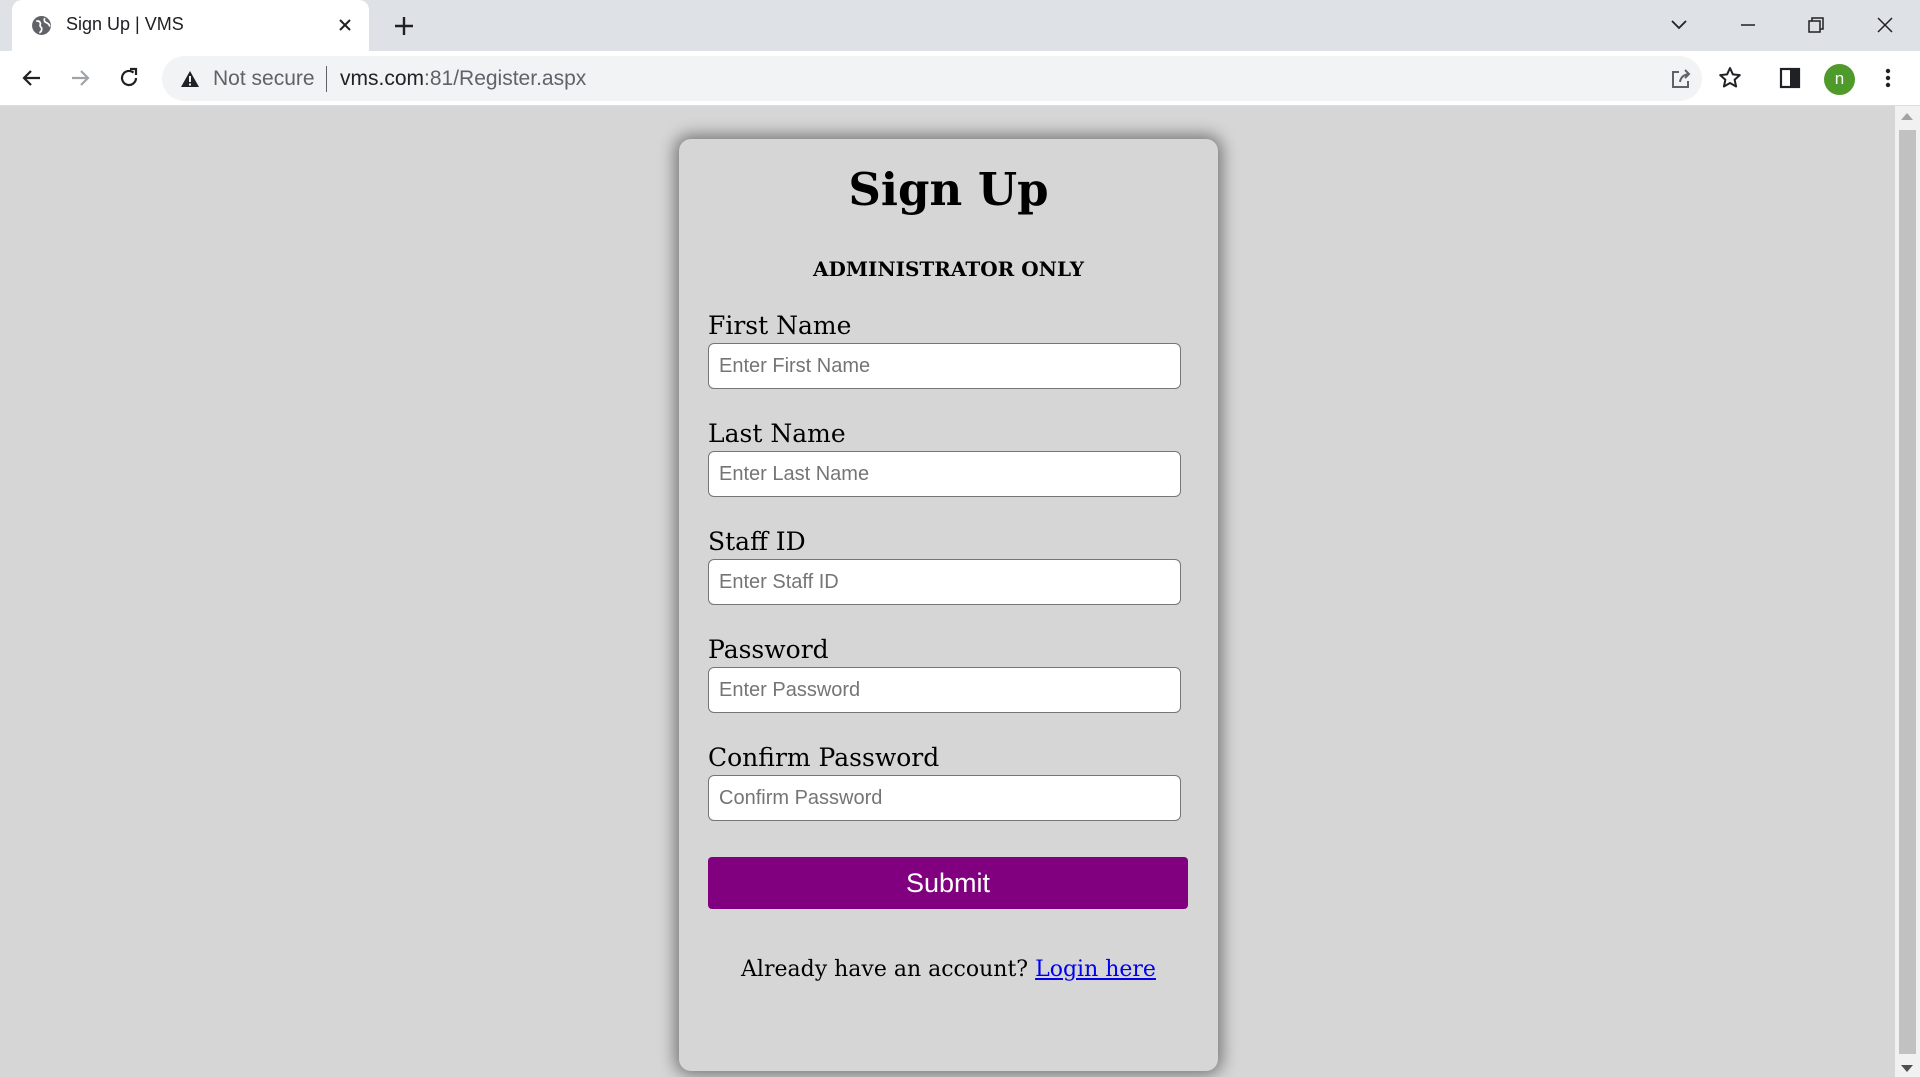 The width and height of the screenshot is (1920, 1077). What do you see at coordinates (1885, 25) in the screenshot?
I see `window-close-icon` at bounding box center [1885, 25].